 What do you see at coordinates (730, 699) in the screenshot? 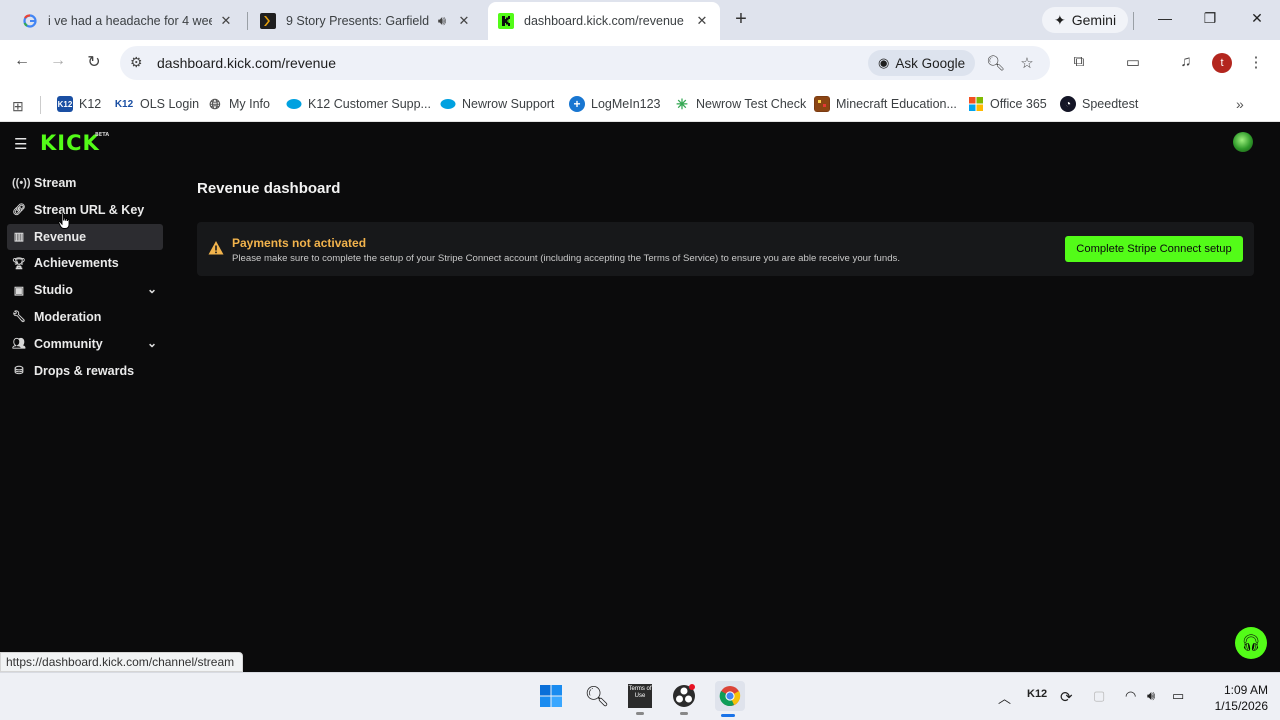
I see `chrome-app-icon` at bounding box center [730, 699].